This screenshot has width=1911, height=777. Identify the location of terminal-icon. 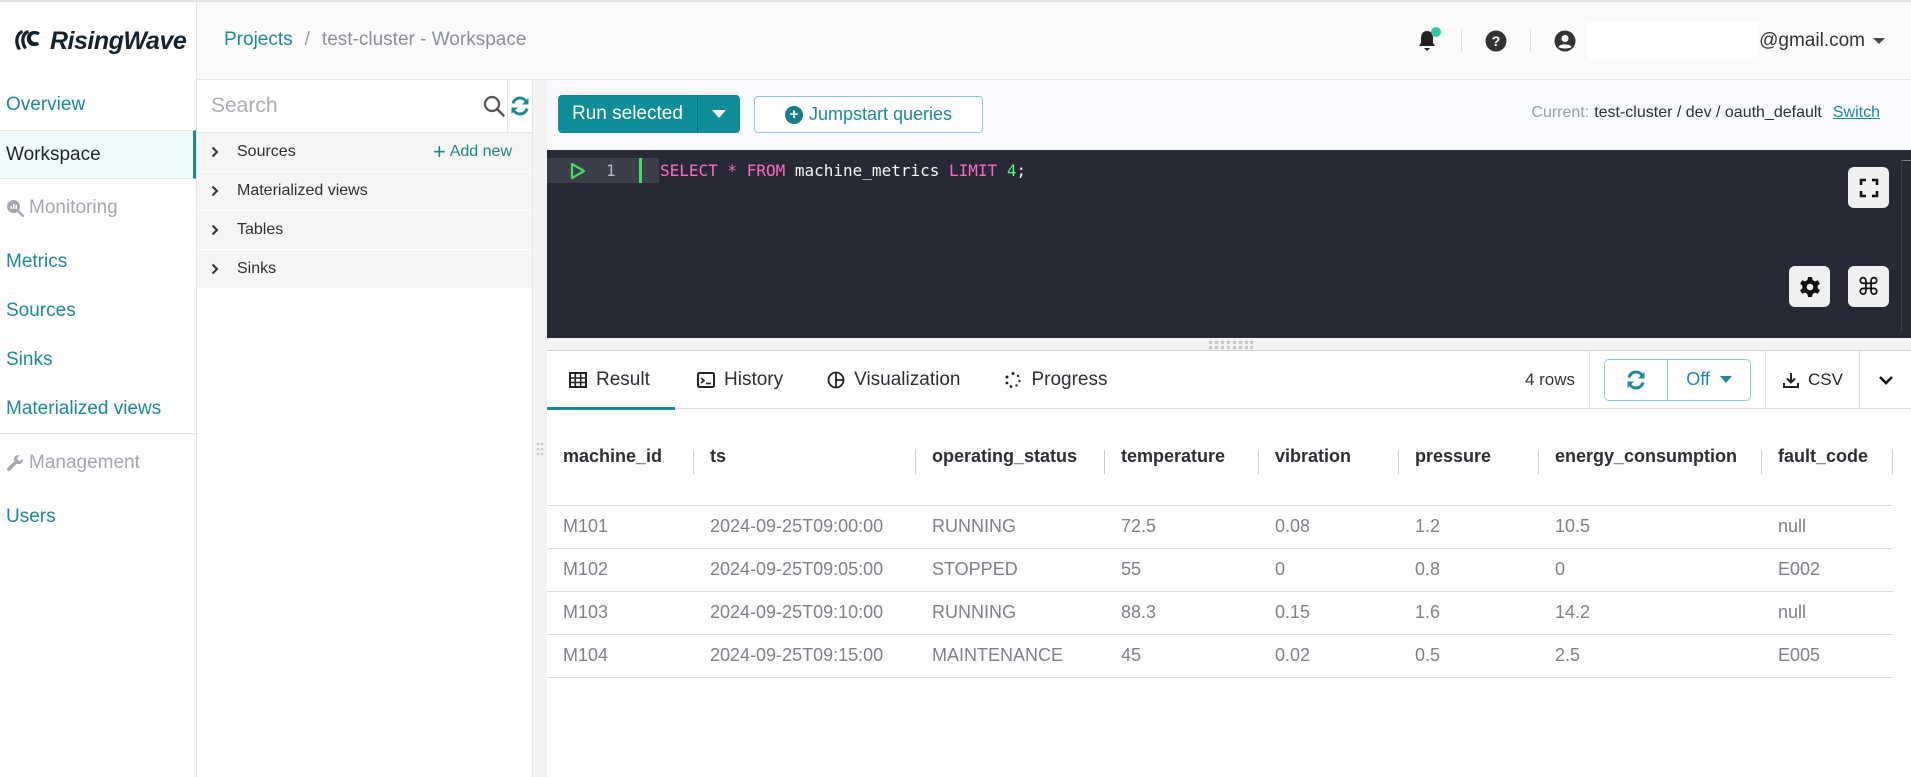
(706, 380).